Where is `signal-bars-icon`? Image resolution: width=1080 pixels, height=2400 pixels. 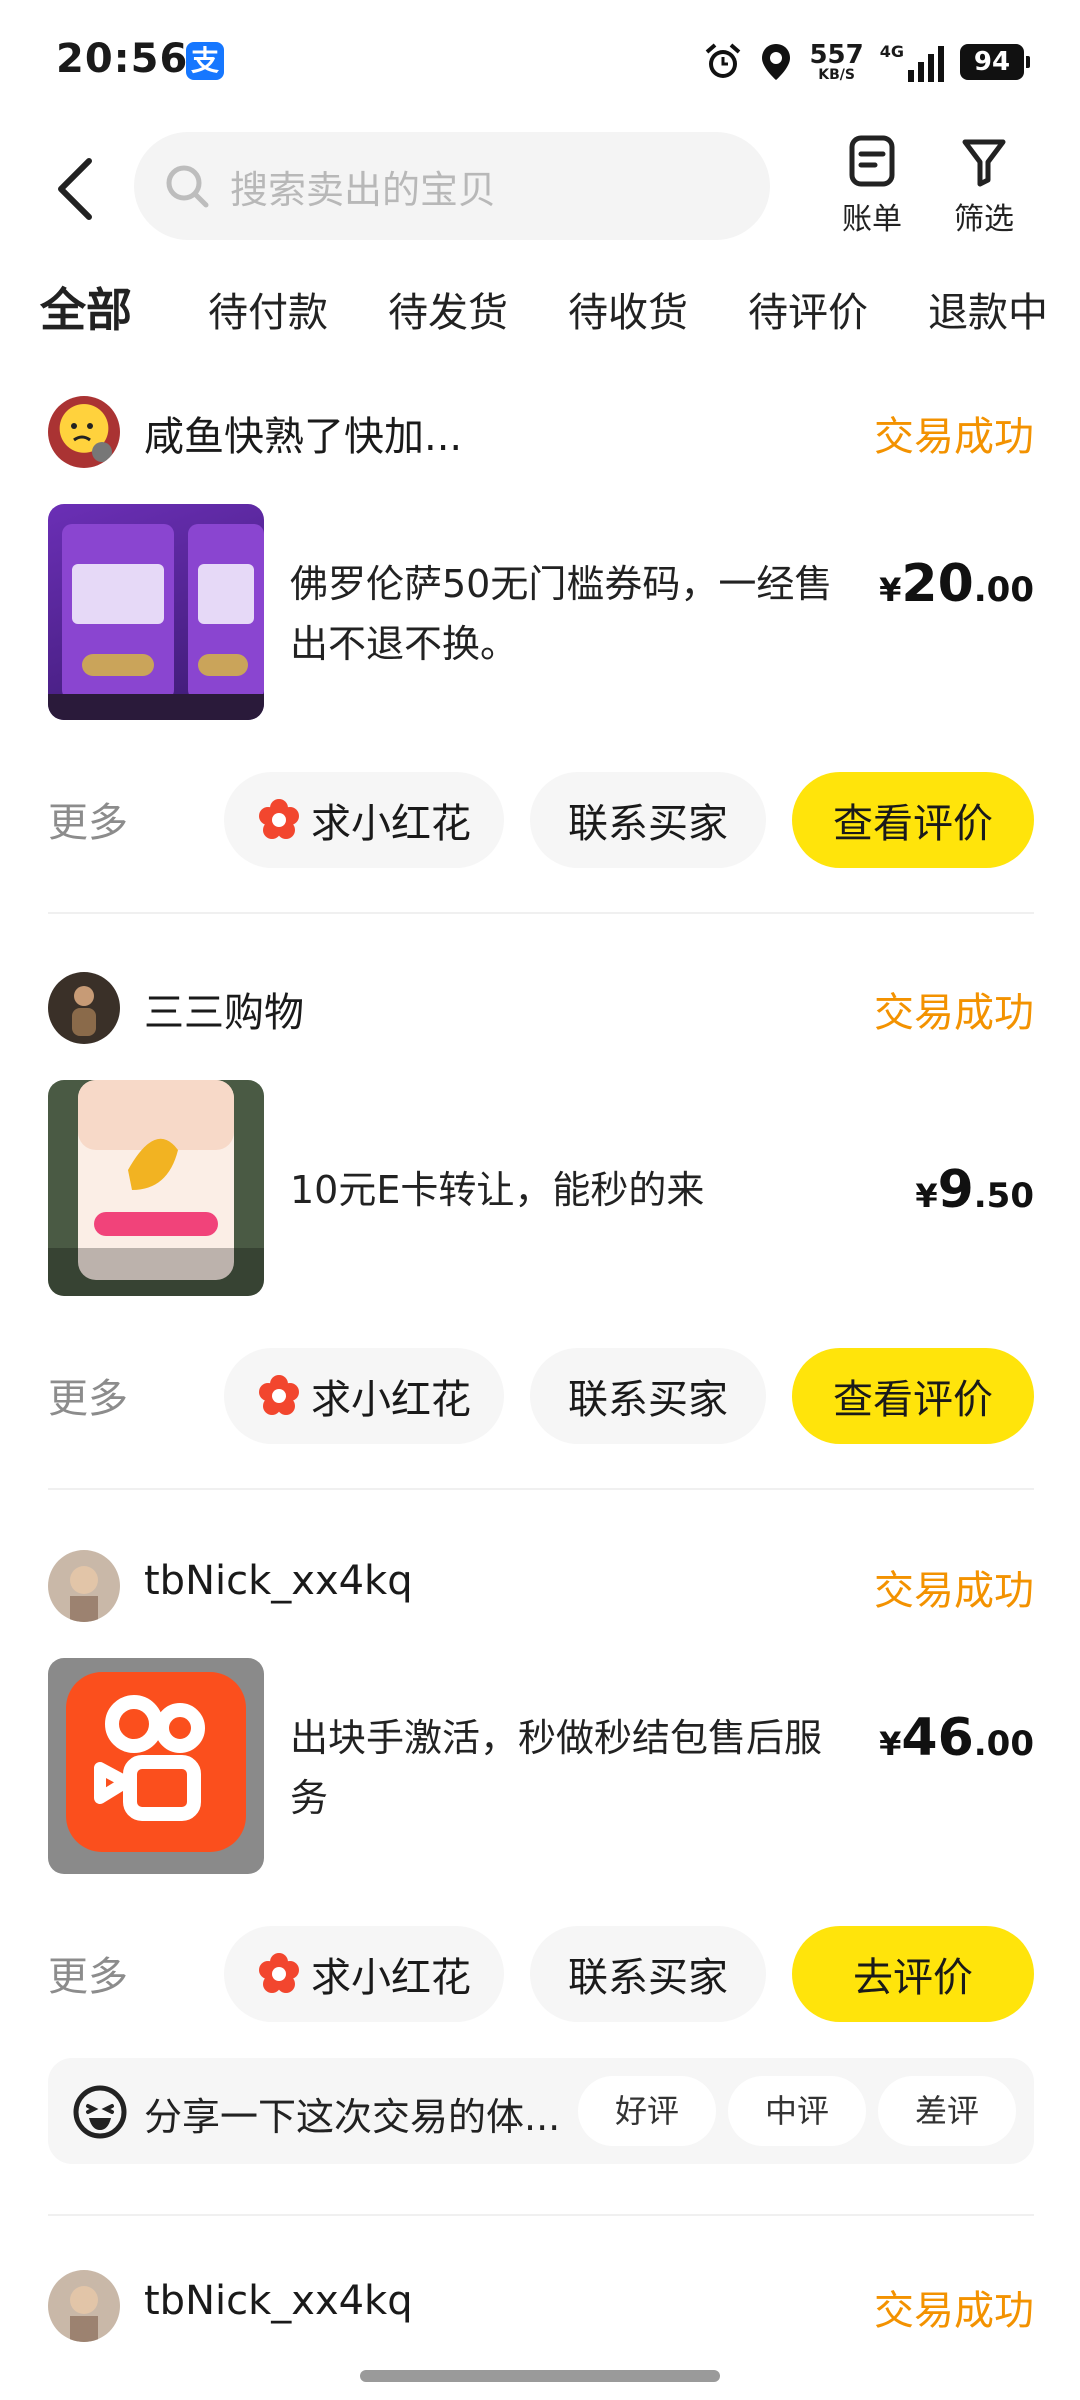
signal-bars-icon is located at coordinates (926, 64).